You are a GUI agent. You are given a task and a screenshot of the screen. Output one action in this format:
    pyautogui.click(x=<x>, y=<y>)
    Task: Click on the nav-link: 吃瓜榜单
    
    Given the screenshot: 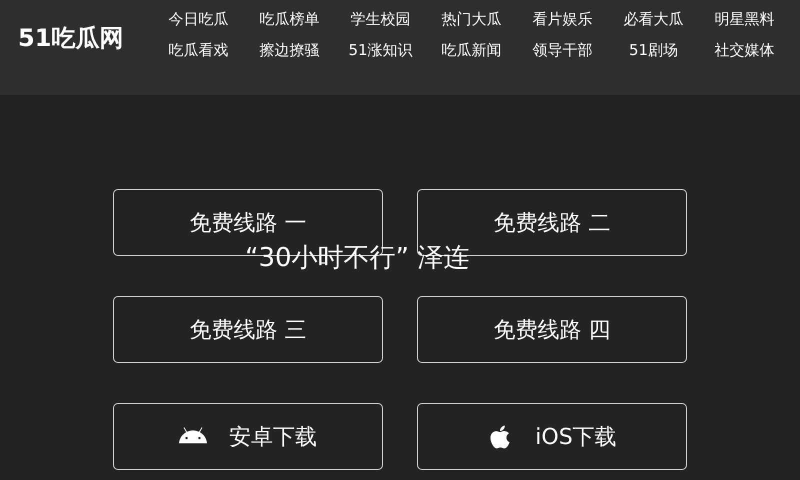 What is the action you would take?
    pyautogui.click(x=289, y=19)
    